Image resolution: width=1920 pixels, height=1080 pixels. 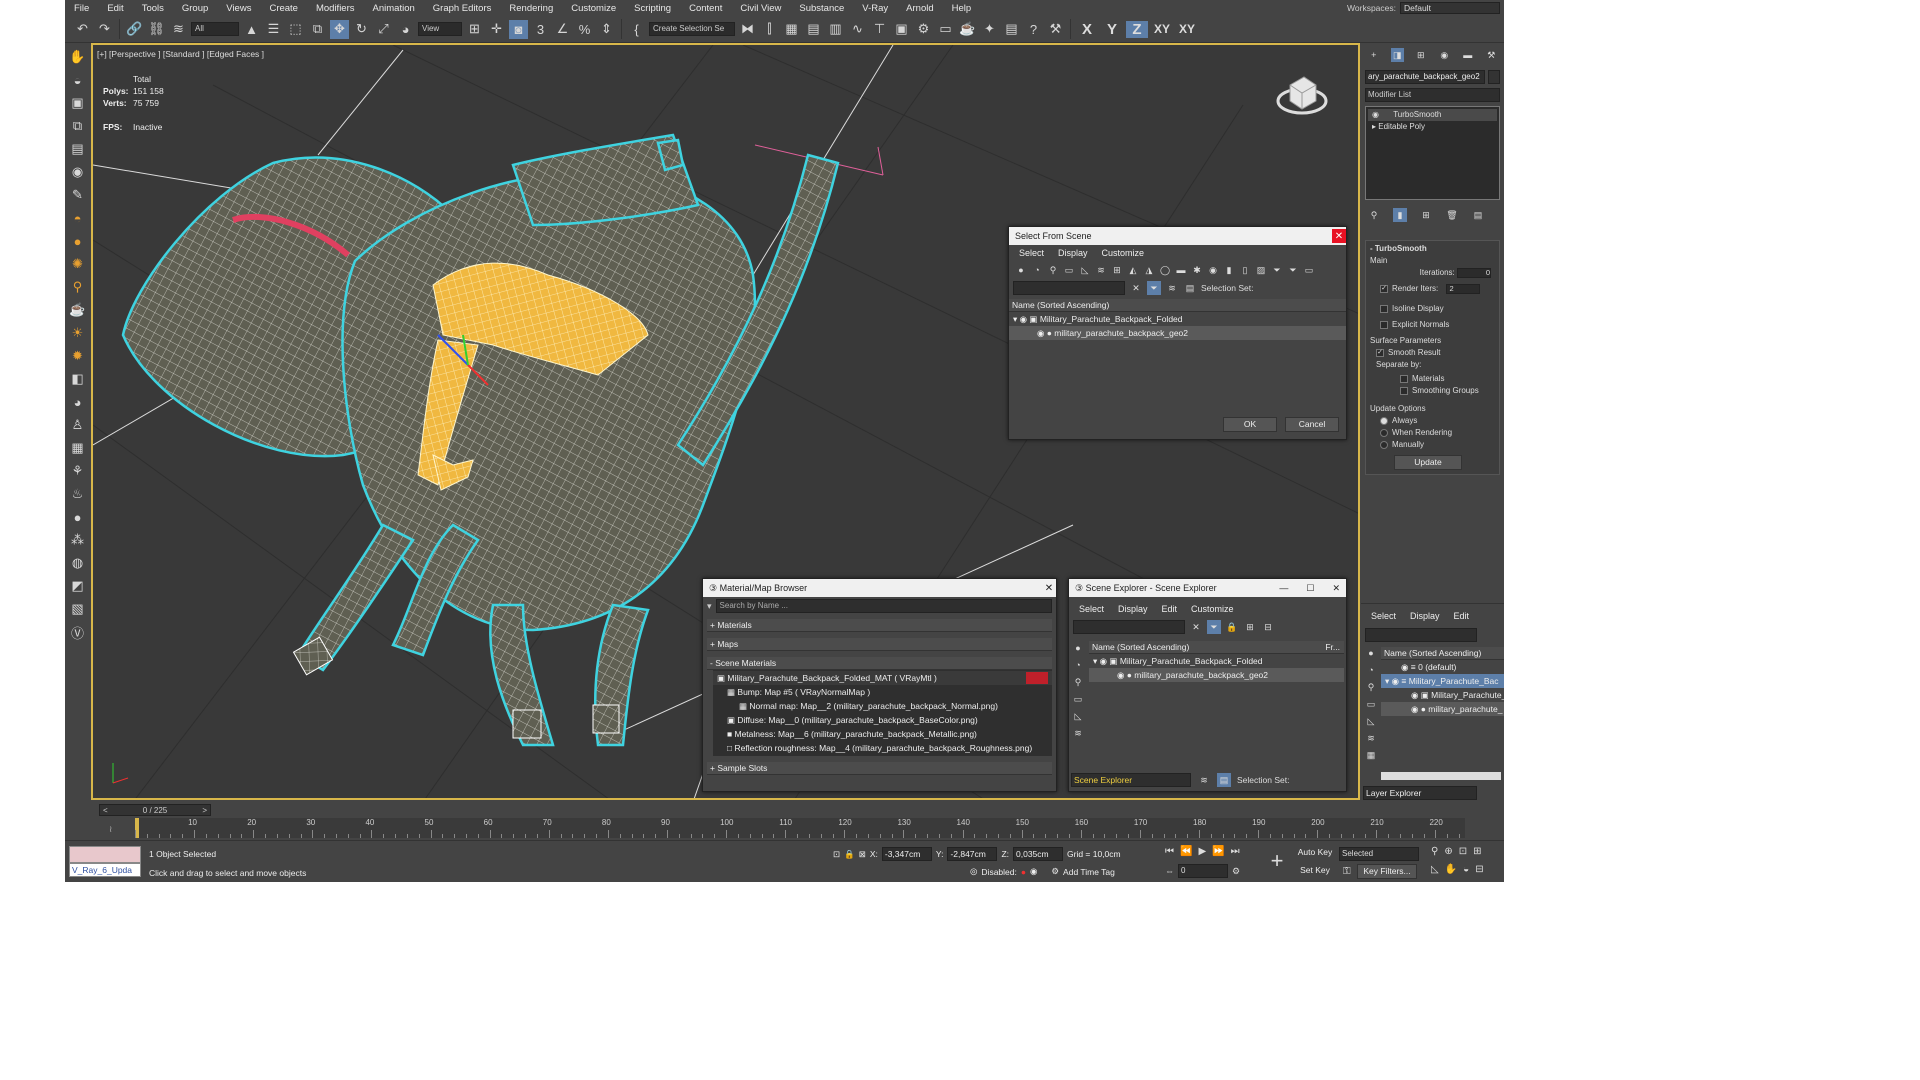 I want to click on bind-spacewarp-icon: ≋, so click(x=178, y=29).